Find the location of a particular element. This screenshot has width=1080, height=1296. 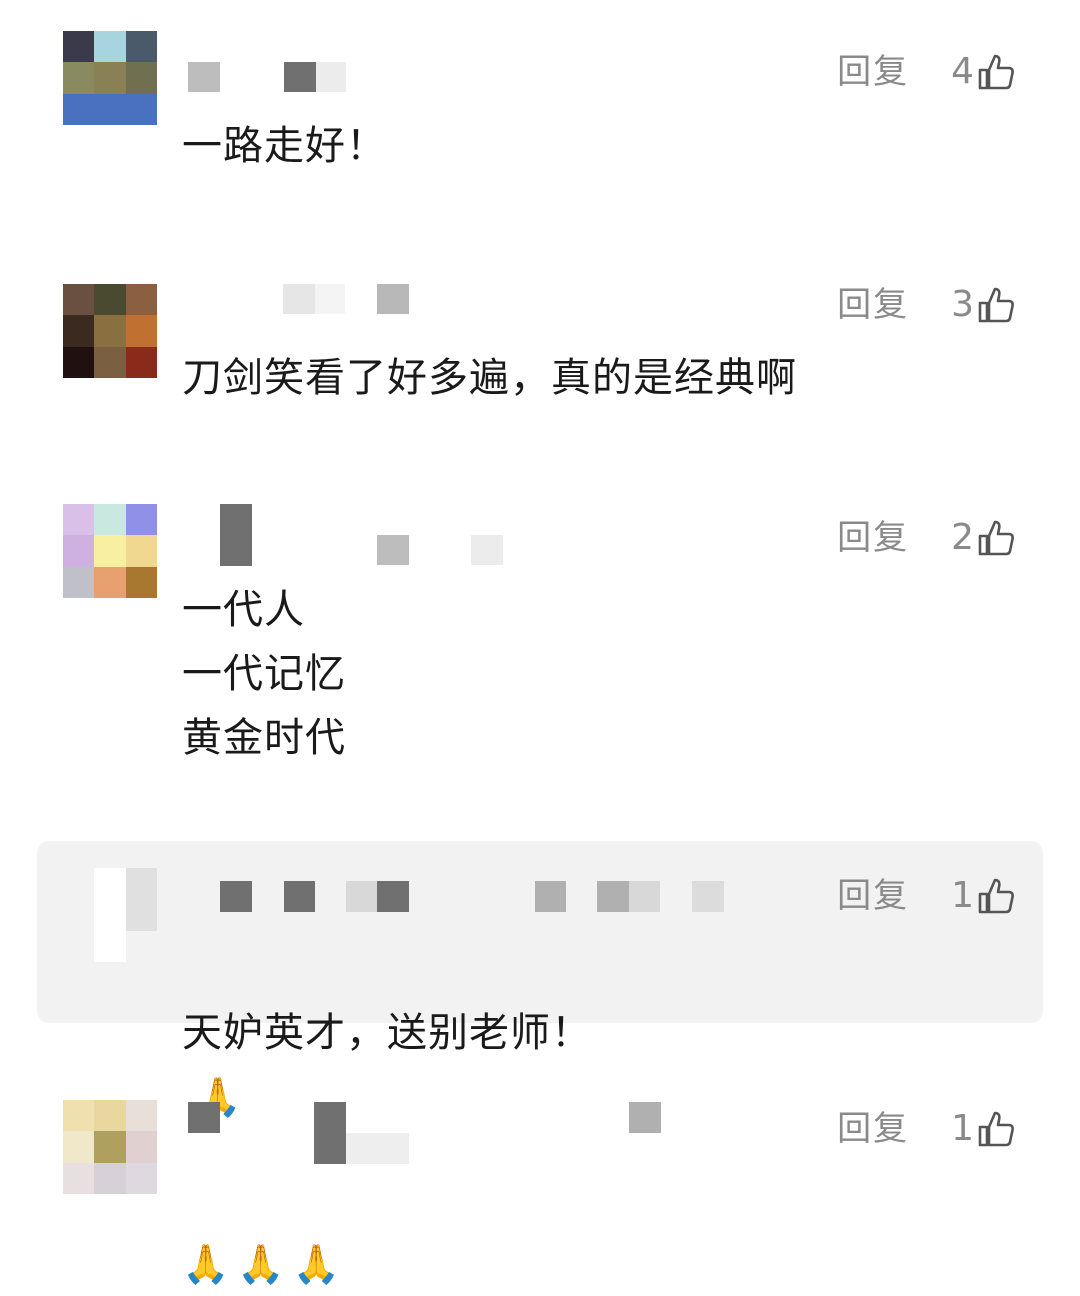

folded-hands-emoji: 🙏🙏🙏 is located at coordinates (265, 1264).